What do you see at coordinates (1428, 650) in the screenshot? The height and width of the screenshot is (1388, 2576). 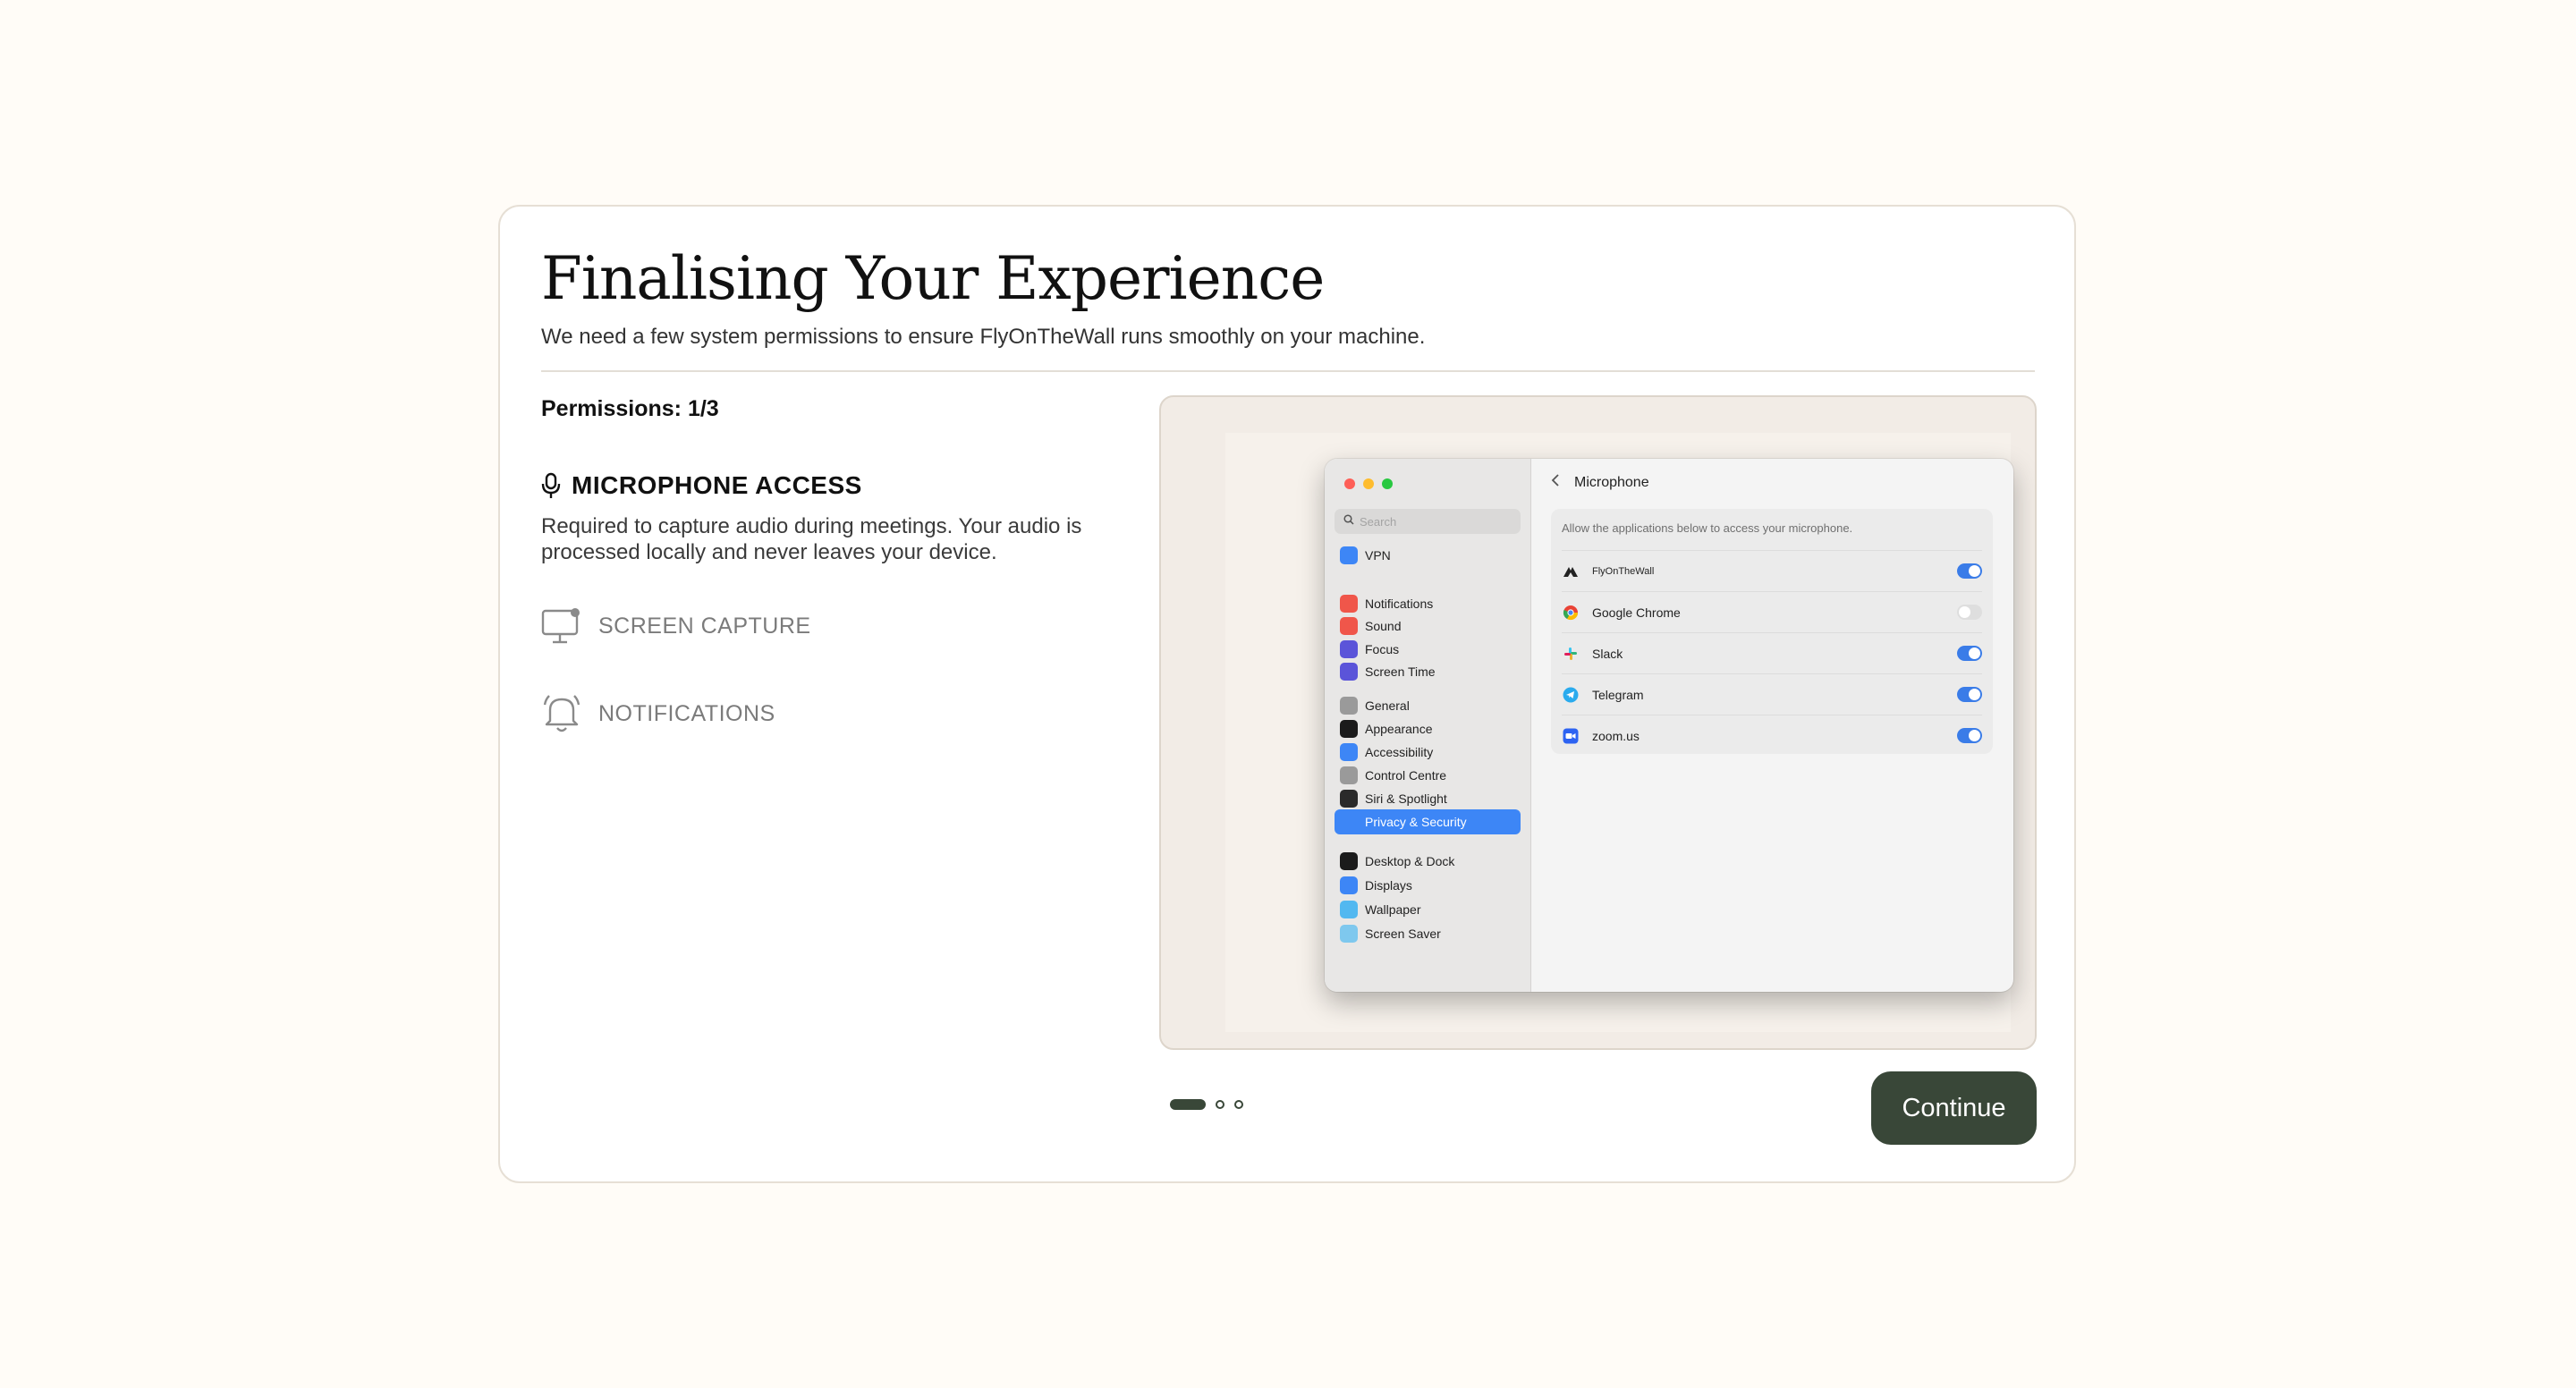 I see `sidebar-item: Focus` at bounding box center [1428, 650].